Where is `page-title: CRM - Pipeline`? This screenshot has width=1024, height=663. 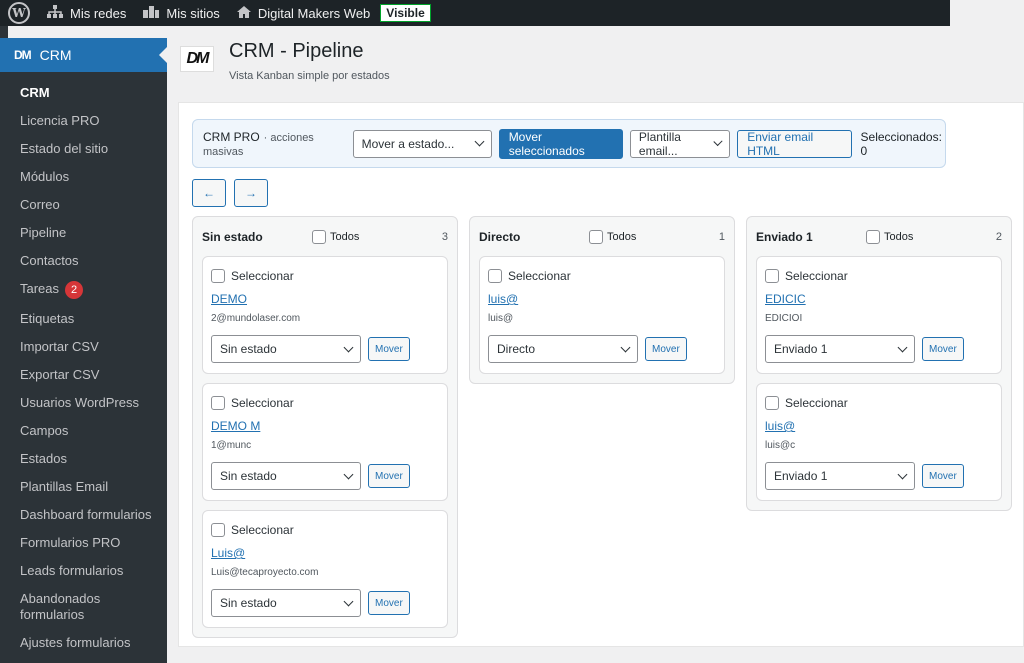
page-title: CRM - Pipeline is located at coordinates (296, 51).